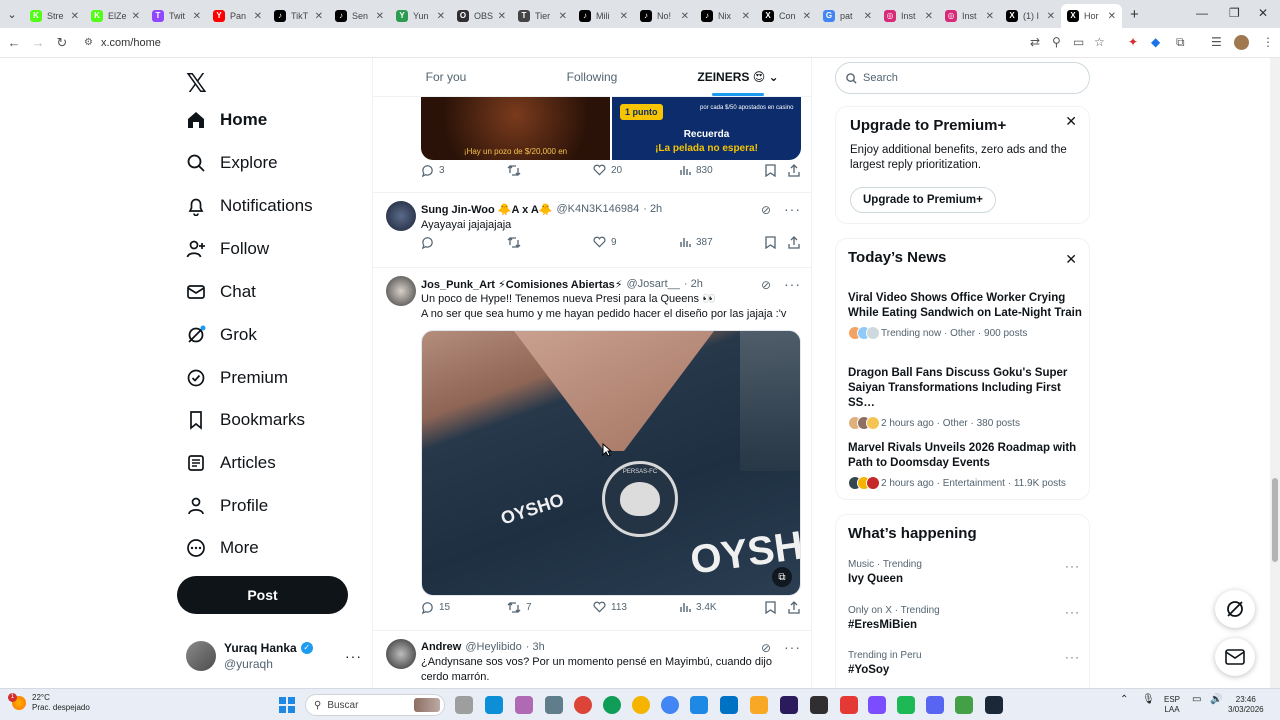 This screenshot has height=720, width=1280. I want to click on views-button: 830, so click(696, 170).